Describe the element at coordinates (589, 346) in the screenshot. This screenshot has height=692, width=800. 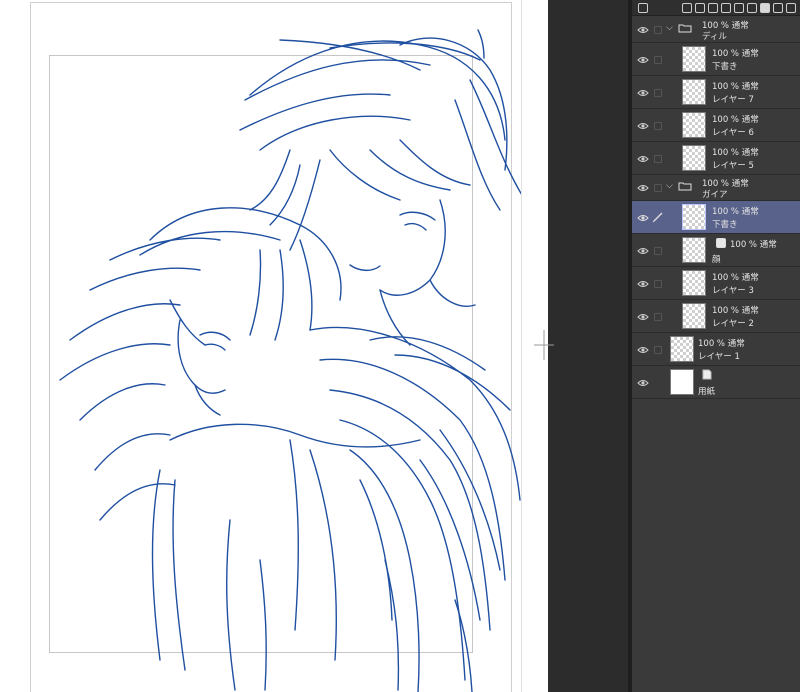
I see `canvas-background` at that location.